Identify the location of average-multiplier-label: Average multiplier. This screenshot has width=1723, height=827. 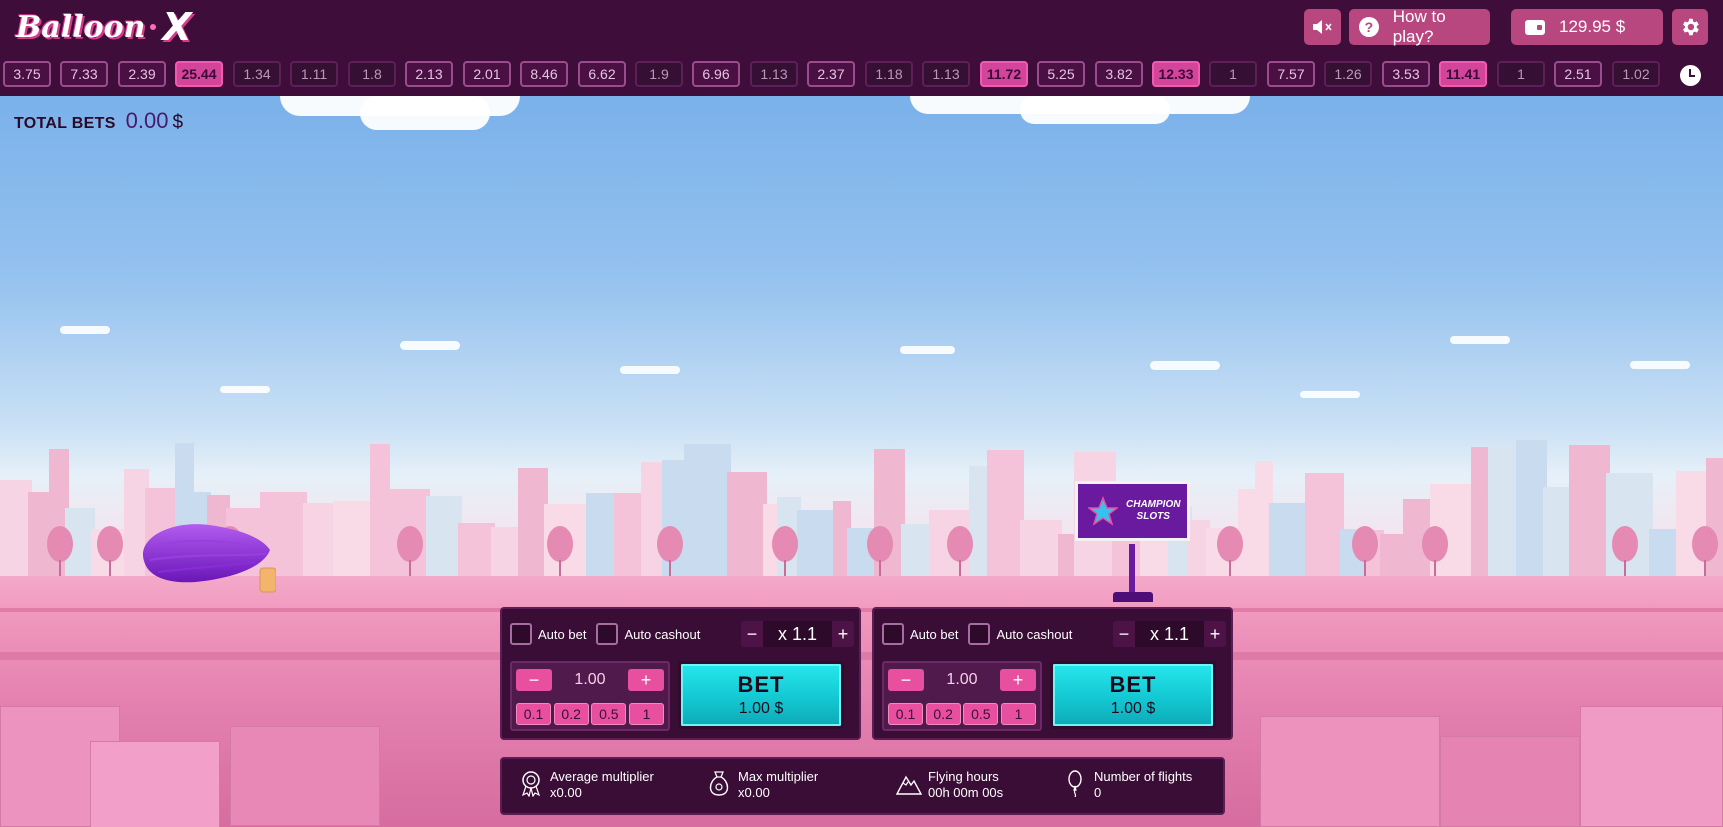
(602, 776).